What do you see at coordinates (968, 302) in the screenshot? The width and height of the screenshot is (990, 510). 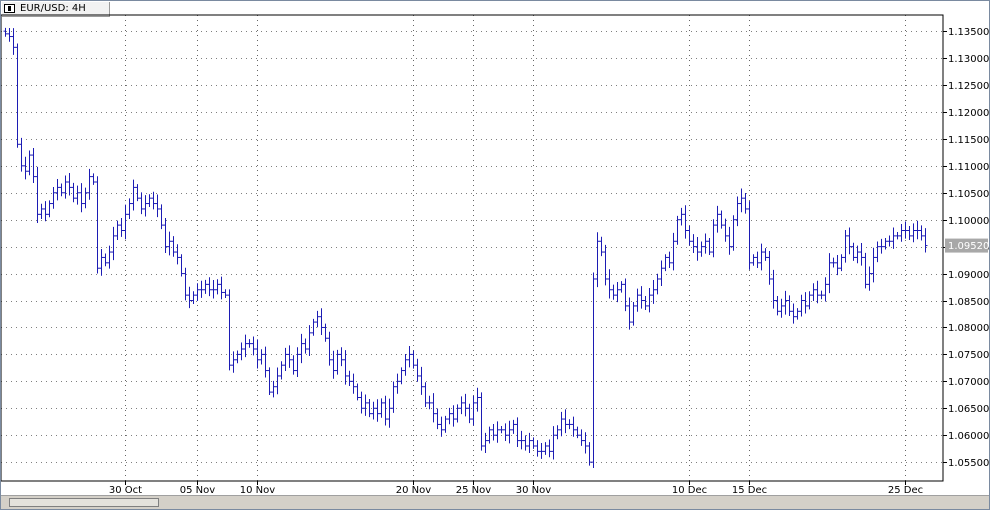 I see `price-tick-label: 1.08500` at bounding box center [968, 302].